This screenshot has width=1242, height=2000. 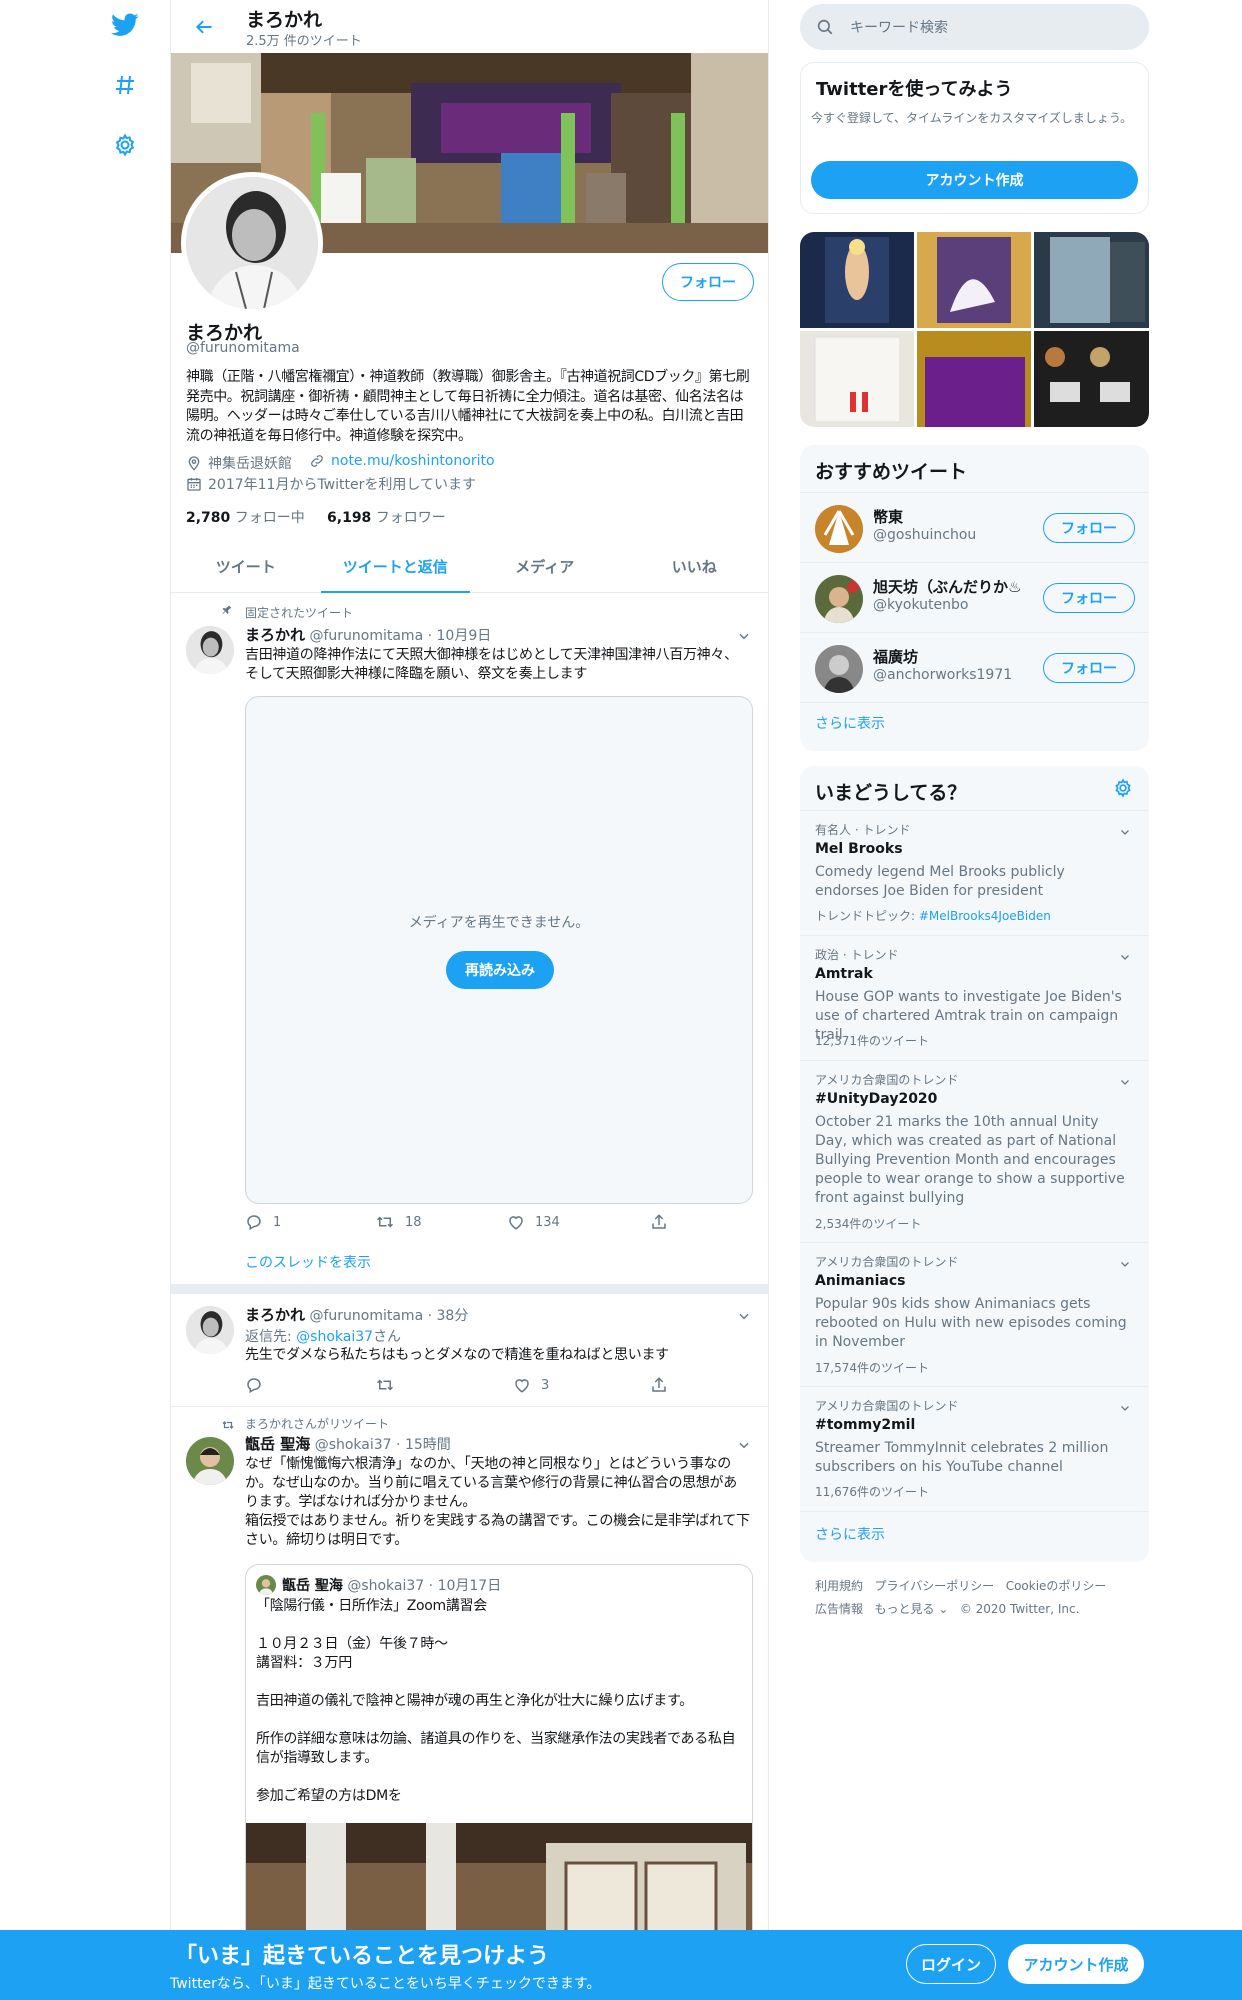 What do you see at coordinates (453, 1316) in the screenshot?
I see `tweet-time: 38分` at bounding box center [453, 1316].